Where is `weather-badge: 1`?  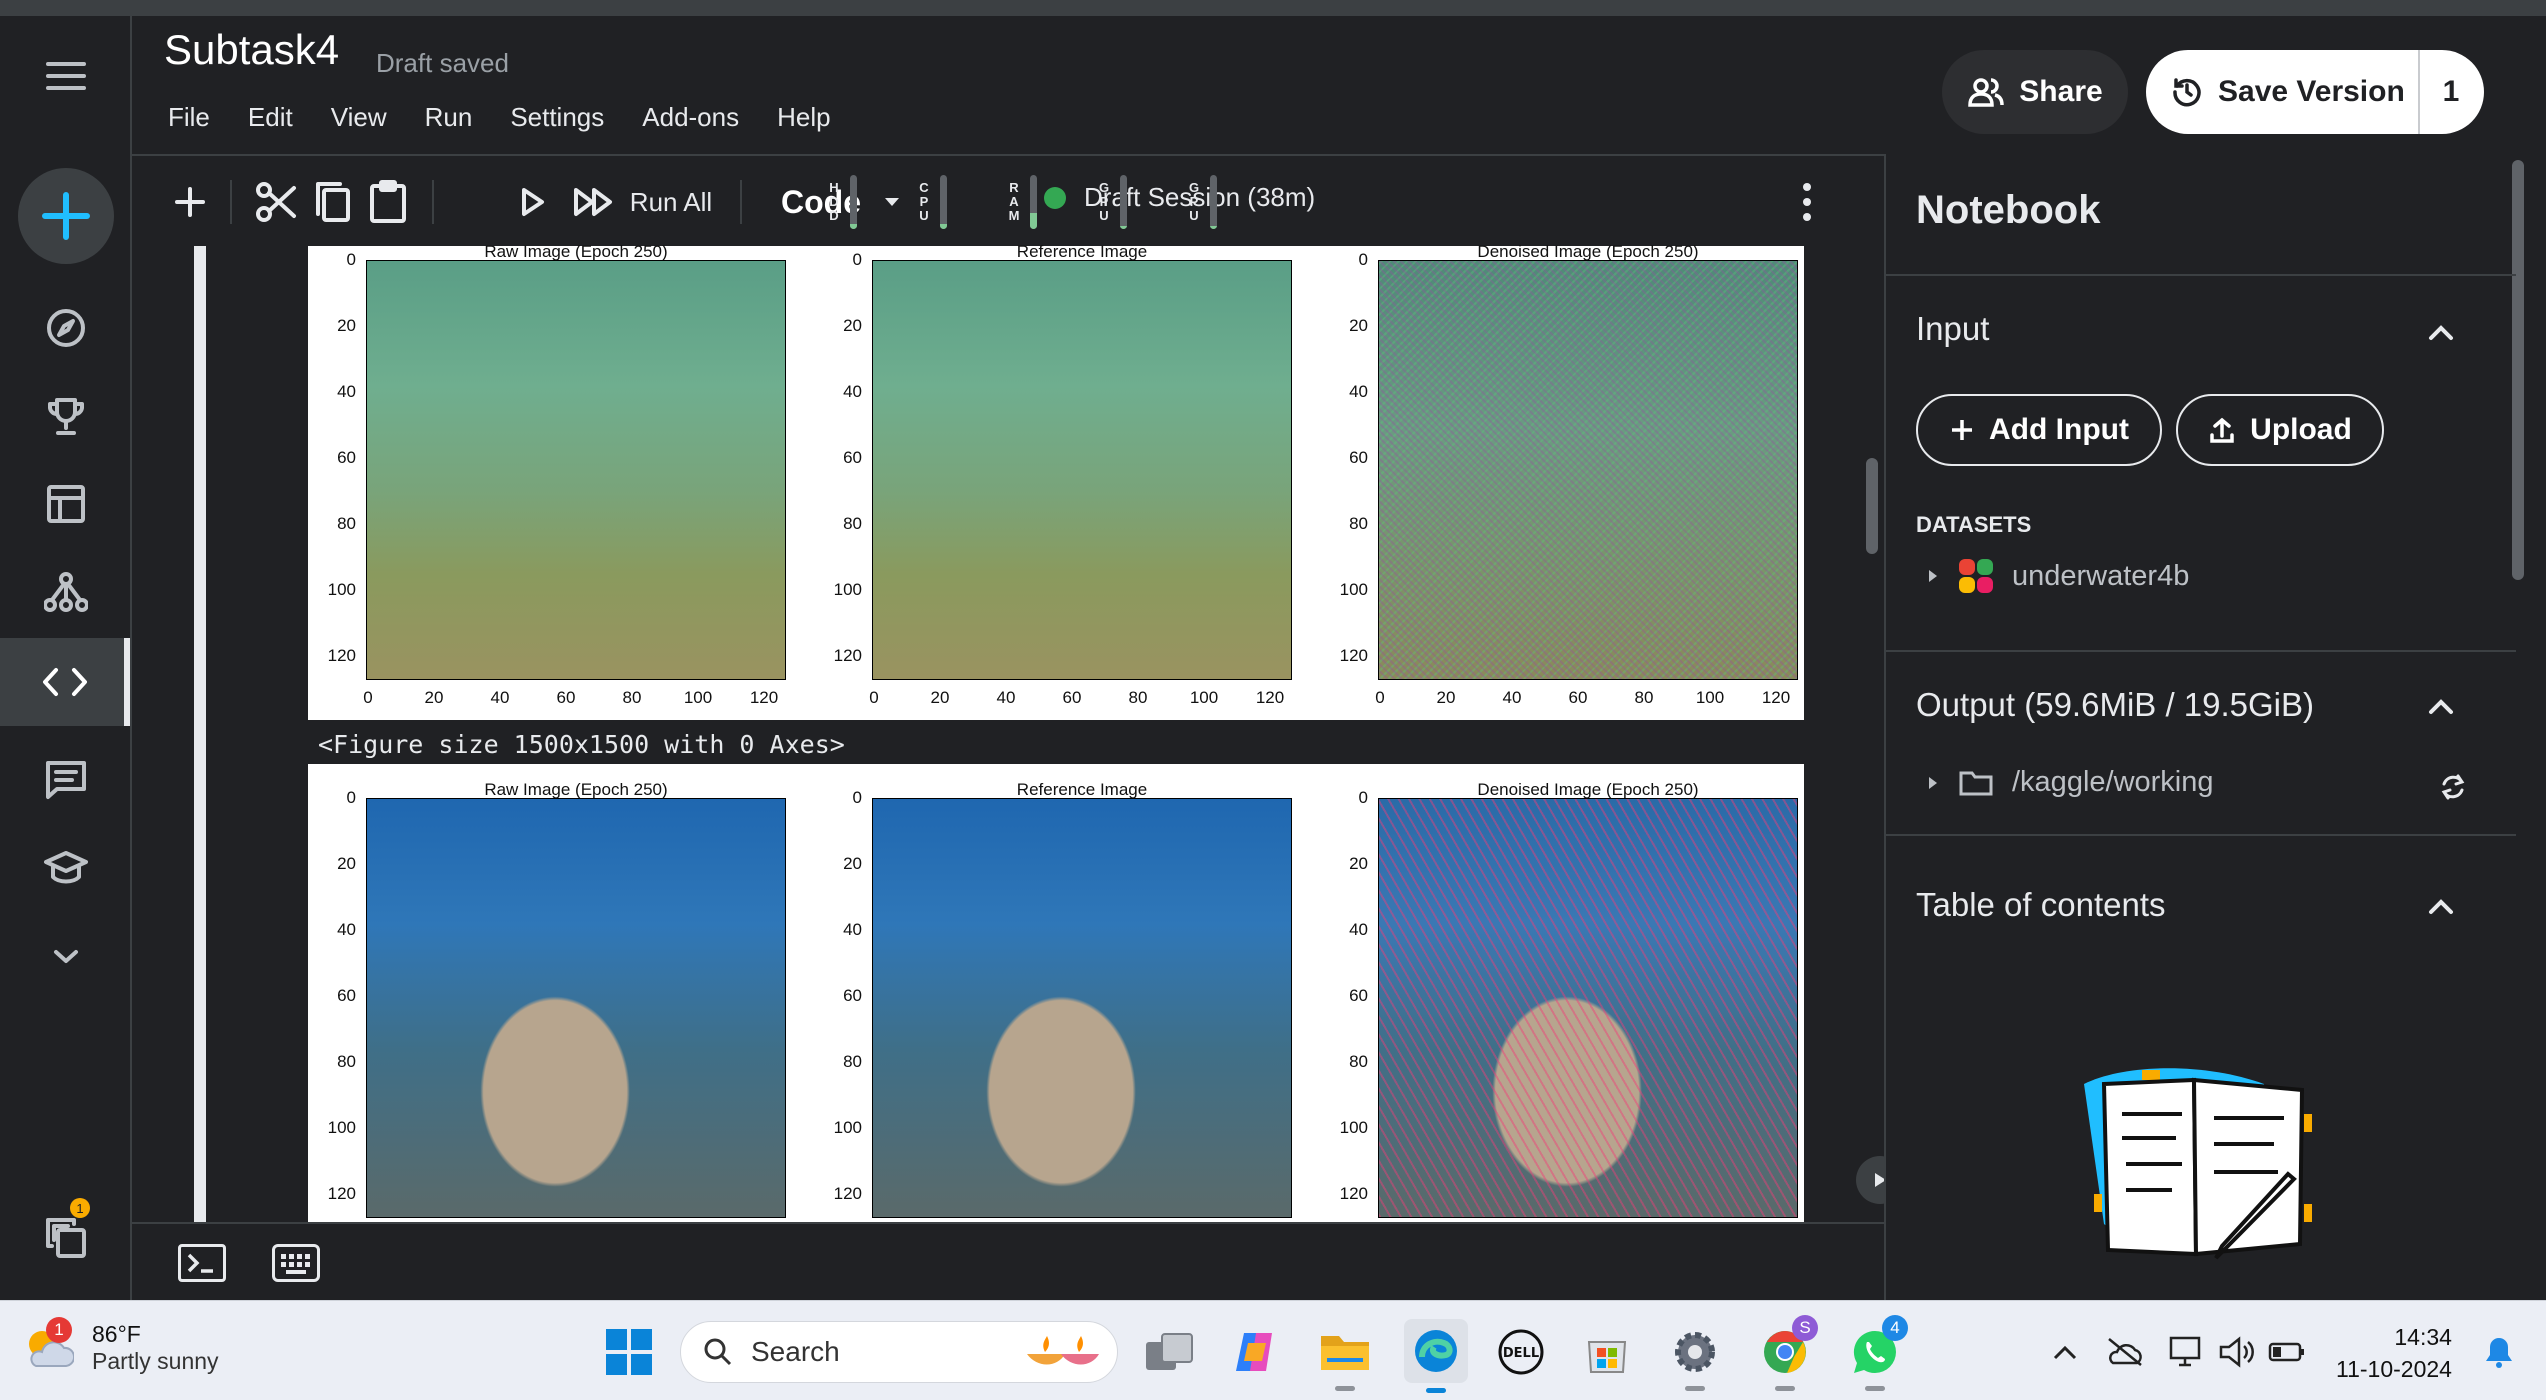 weather-badge: 1 is located at coordinates (59, 1330).